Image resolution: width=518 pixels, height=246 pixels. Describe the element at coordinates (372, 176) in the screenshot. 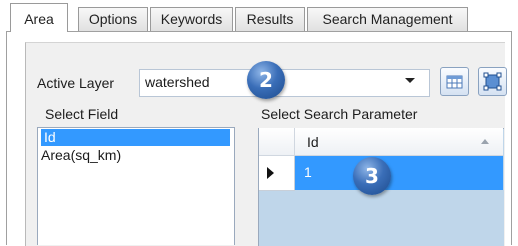

I see `callout-badge-3: 3` at that location.